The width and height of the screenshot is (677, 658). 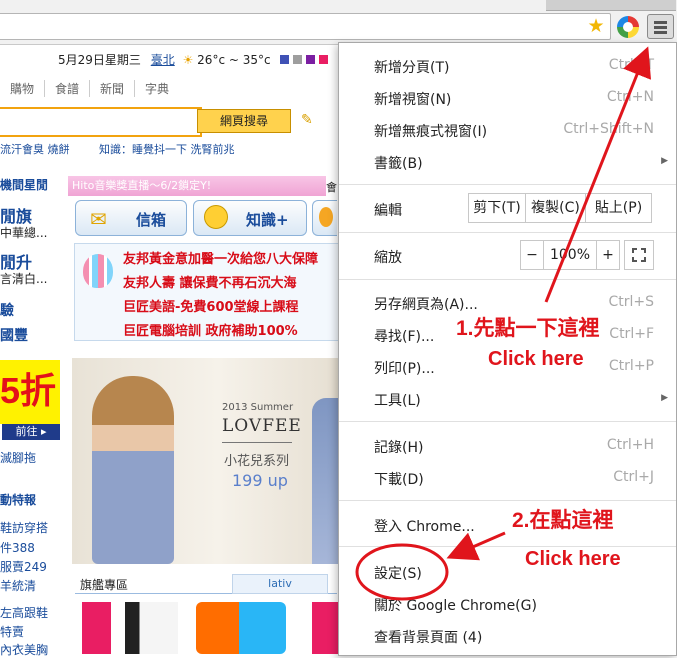 What do you see at coordinates (536, 359) in the screenshot?
I see `annotation-step1-en: Click here` at bounding box center [536, 359].